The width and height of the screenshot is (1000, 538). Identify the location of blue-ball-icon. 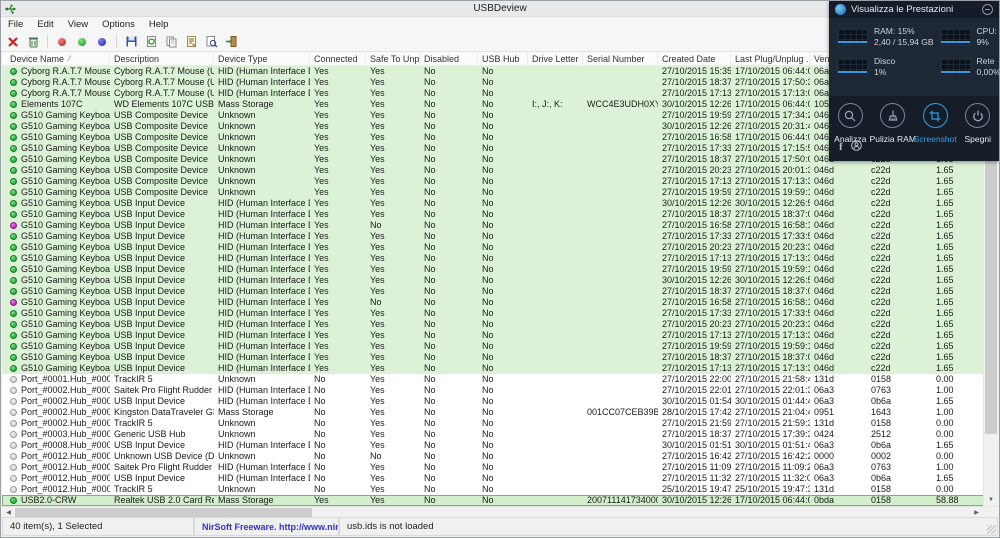
(102, 42).